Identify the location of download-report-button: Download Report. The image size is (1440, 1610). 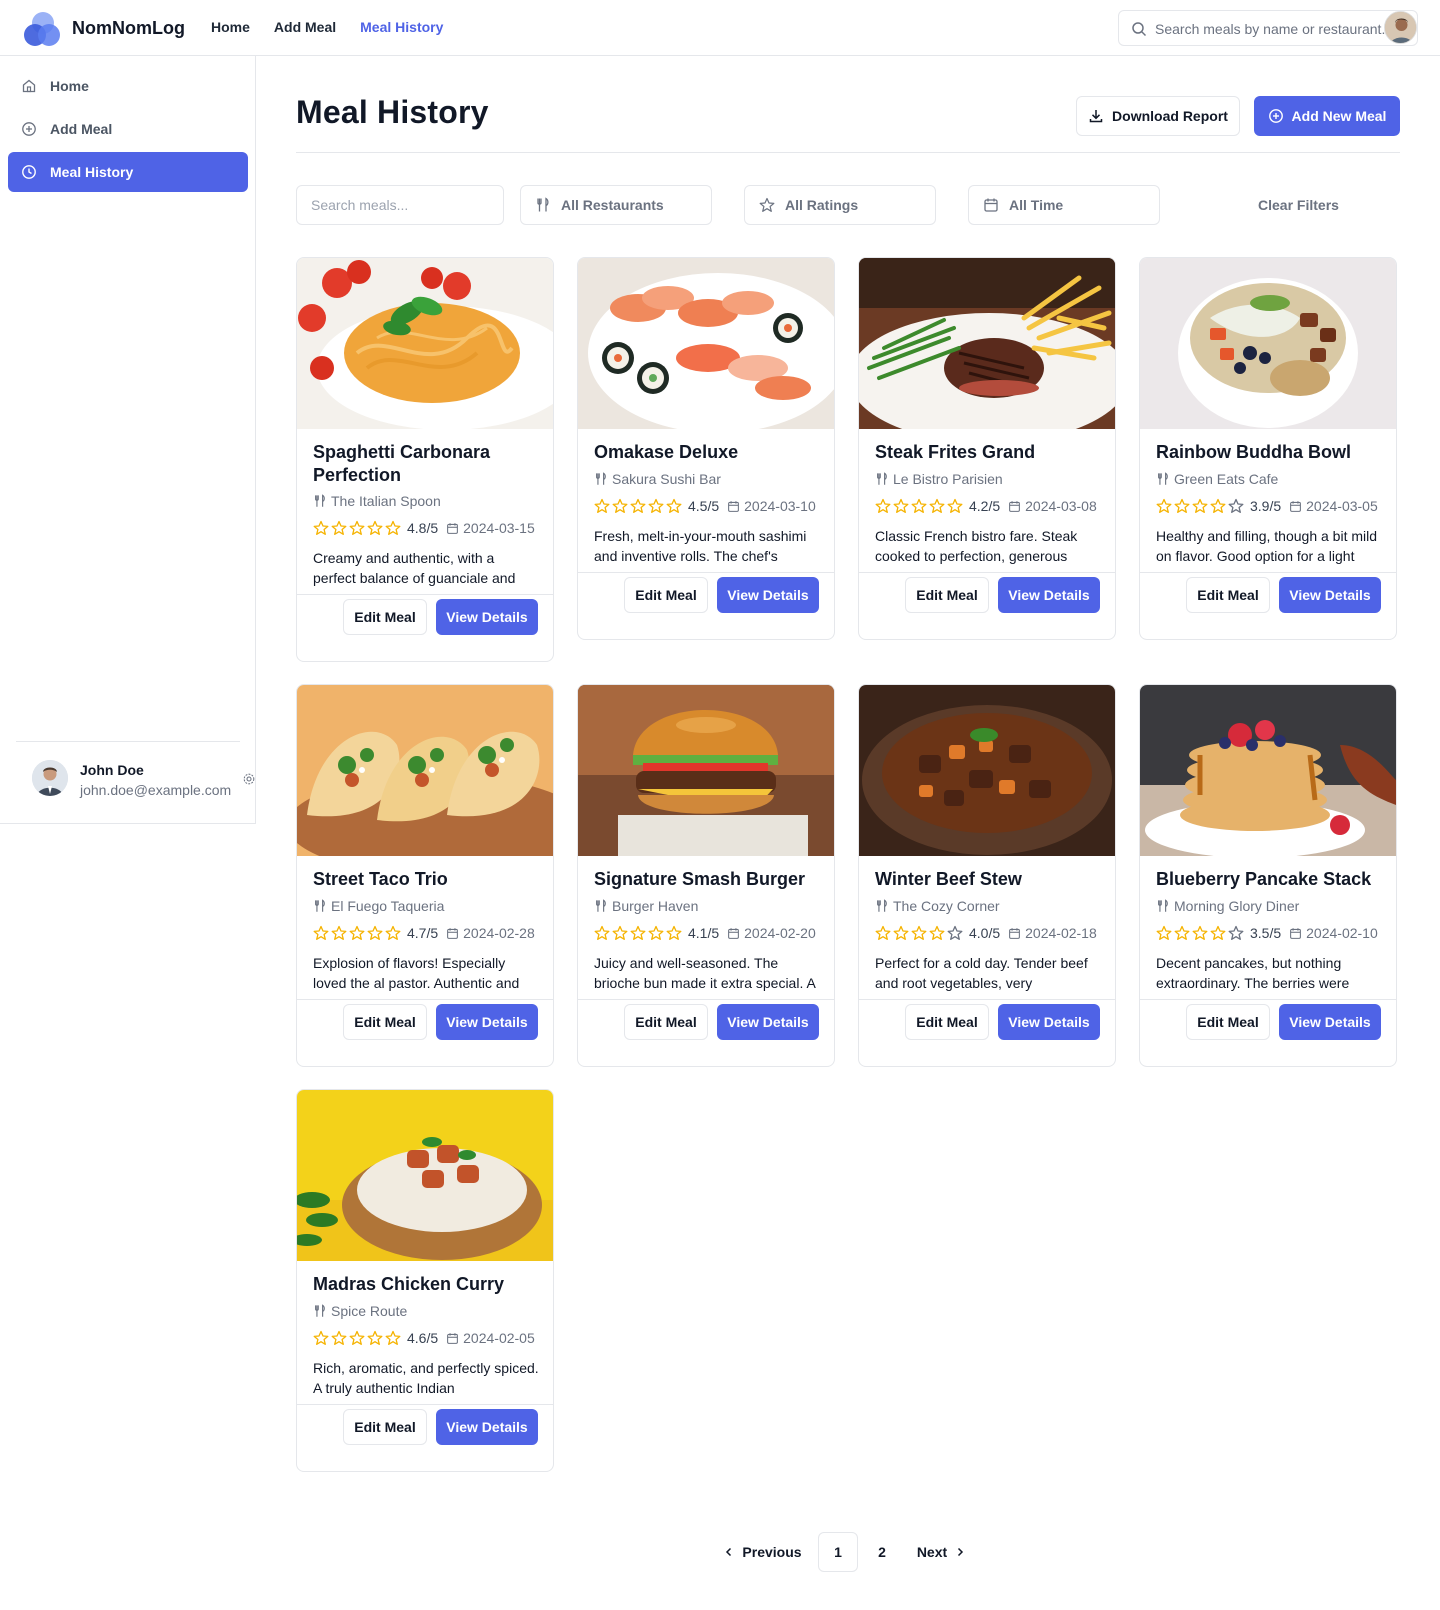
(1158, 116).